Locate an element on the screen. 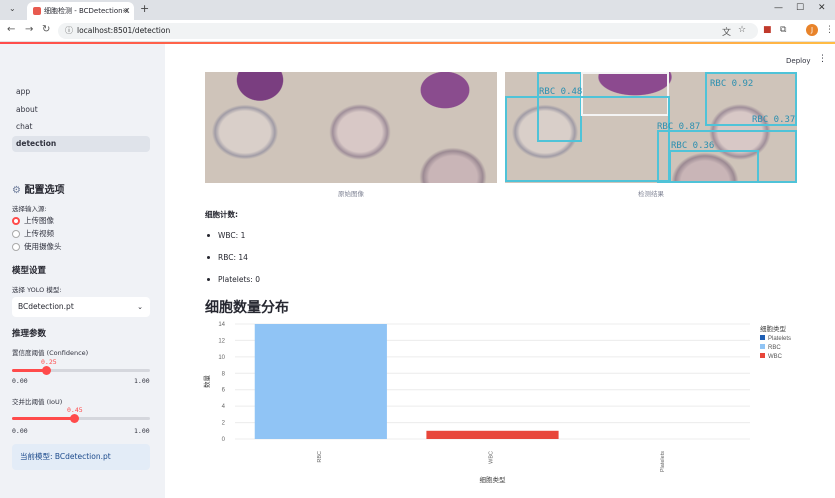 The width and height of the screenshot is (835, 498). legend-label: RBC is located at coordinates (774, 348).